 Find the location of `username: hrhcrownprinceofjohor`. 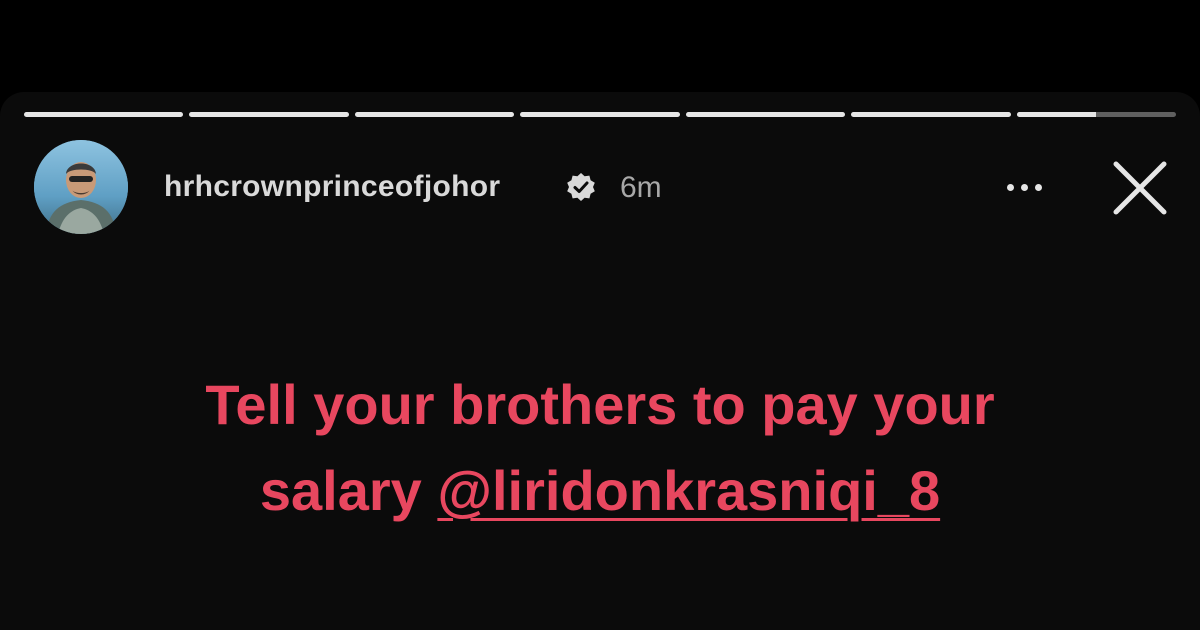

username: hrhcrownprinceofjohor is located at coordinates (332, 187).